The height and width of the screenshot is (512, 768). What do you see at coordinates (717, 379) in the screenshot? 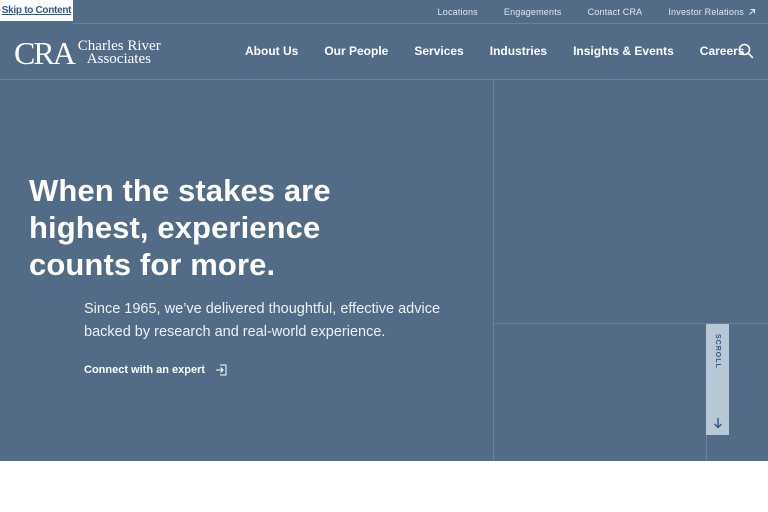
I see `scroll-button: SCROLL` at bounding box center [717, 379].